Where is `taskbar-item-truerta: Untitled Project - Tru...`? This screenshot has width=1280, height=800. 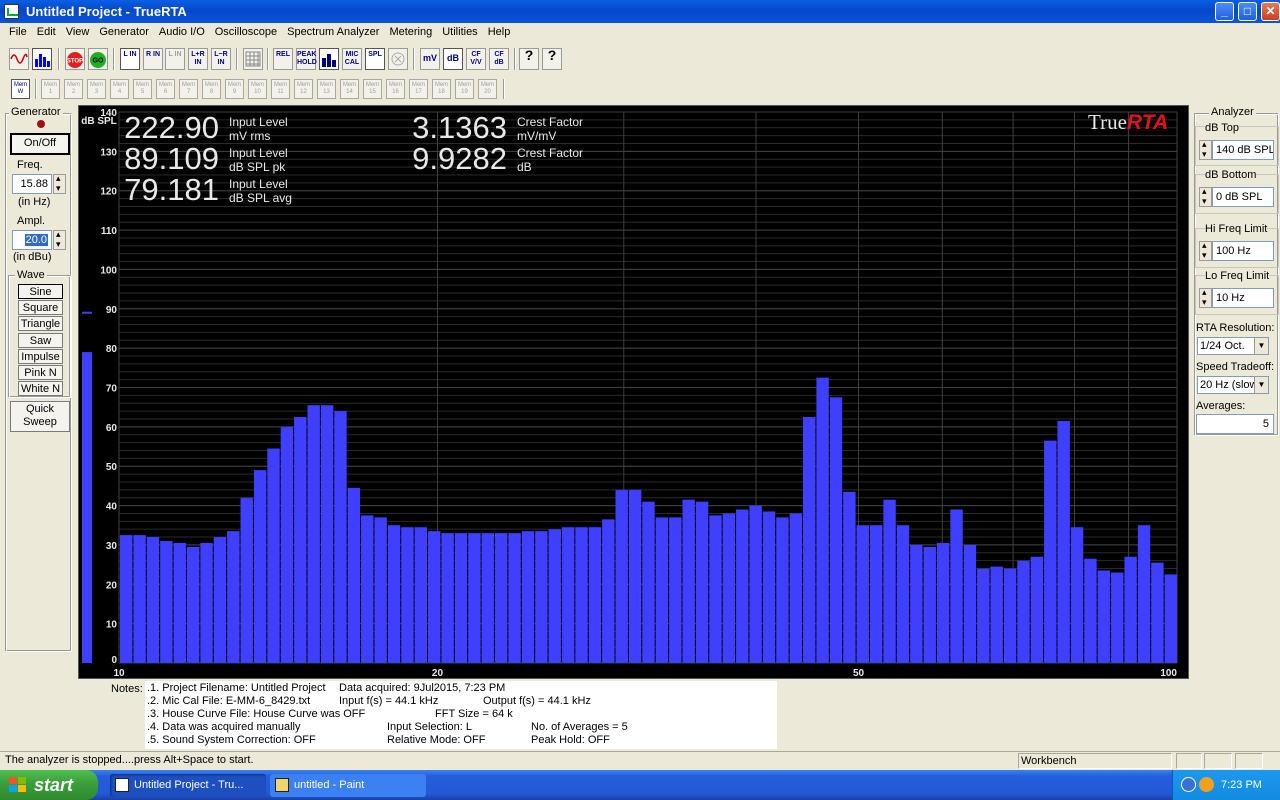
taskbar-item-truerta: Untitled Project - Tru... is located at coordinates (188, 785).